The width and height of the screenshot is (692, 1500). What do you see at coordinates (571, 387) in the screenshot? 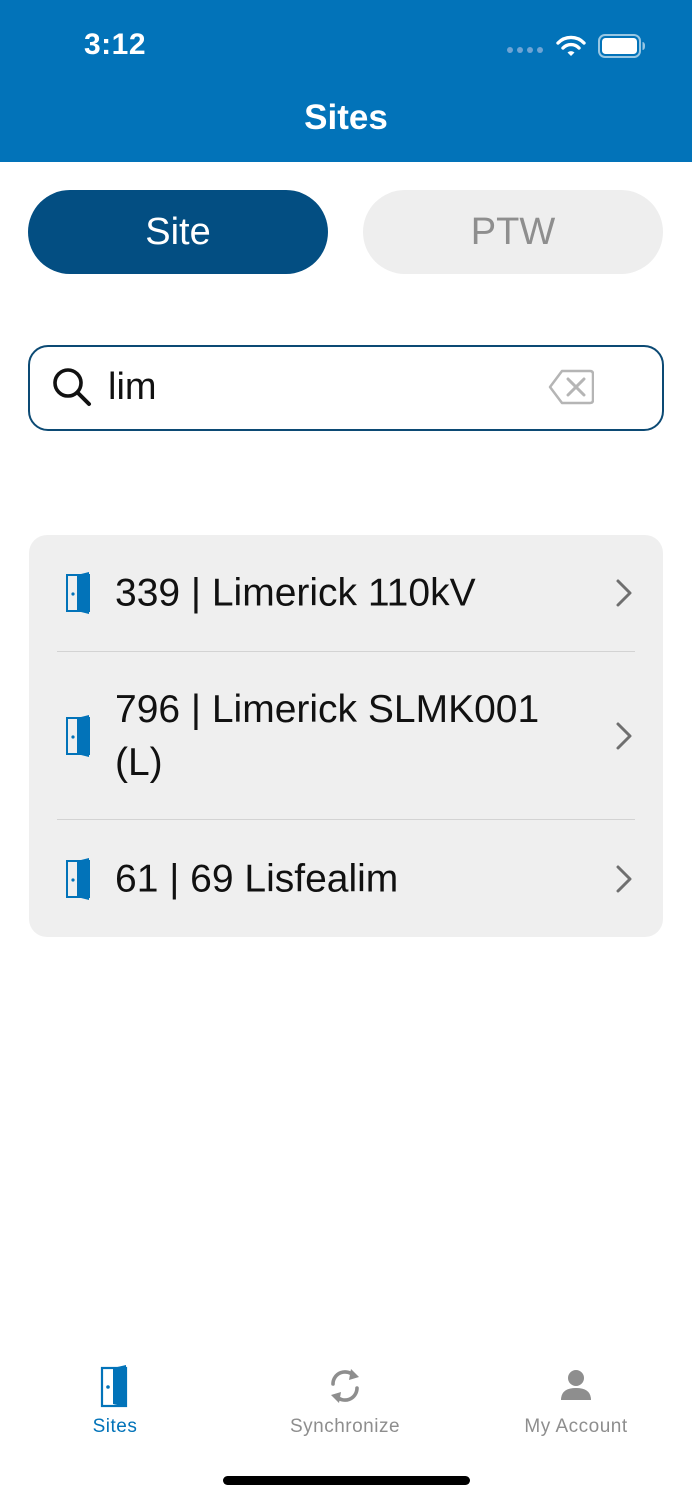
I see `clear-text-icon` at bounding box center [571, 387].